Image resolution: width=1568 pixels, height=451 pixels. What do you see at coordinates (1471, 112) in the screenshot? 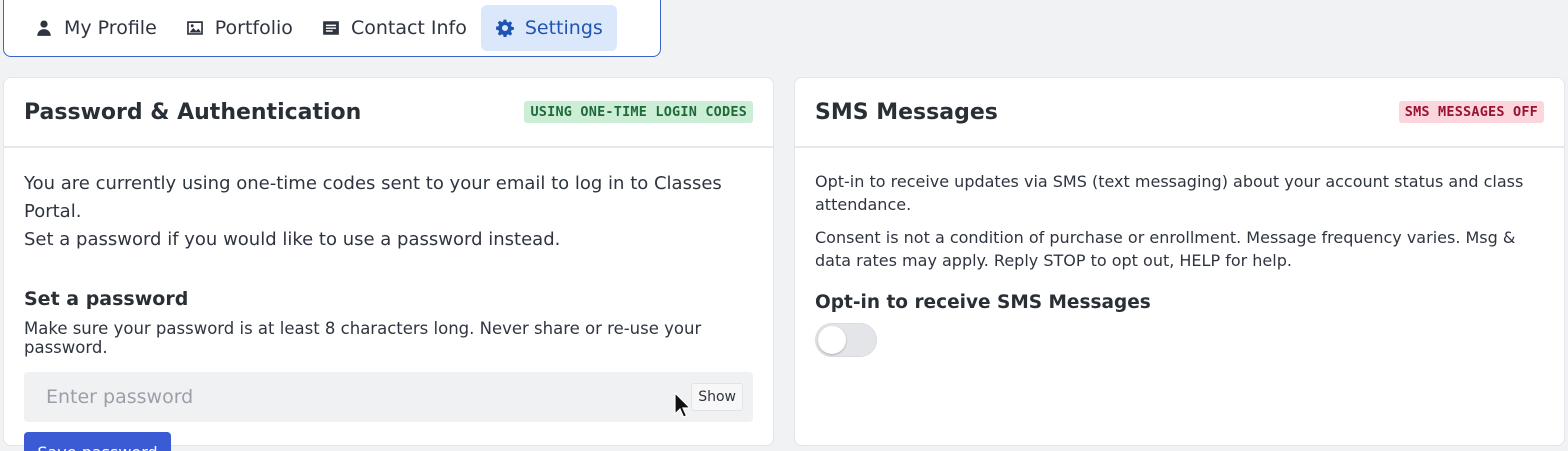
I see `sms-status-badge: SMS MESSAGES OFF` at bounding box center [1471, 112].